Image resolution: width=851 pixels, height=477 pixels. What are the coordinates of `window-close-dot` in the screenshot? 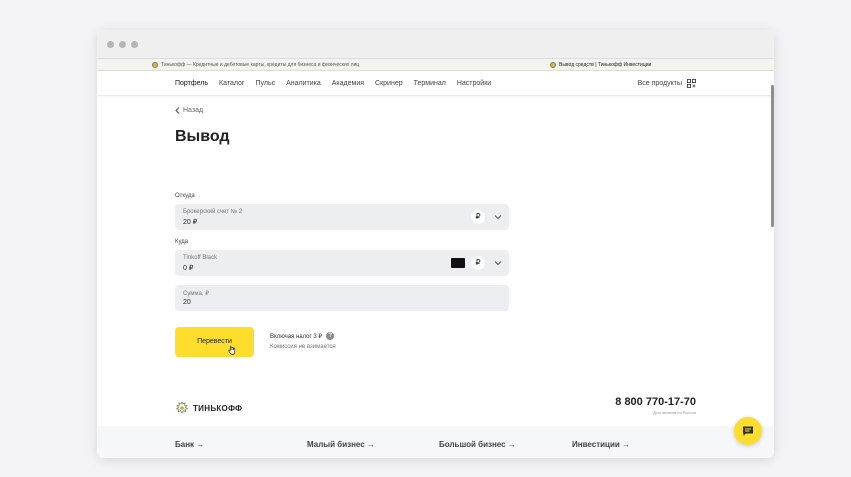 It's located at (110, 44).